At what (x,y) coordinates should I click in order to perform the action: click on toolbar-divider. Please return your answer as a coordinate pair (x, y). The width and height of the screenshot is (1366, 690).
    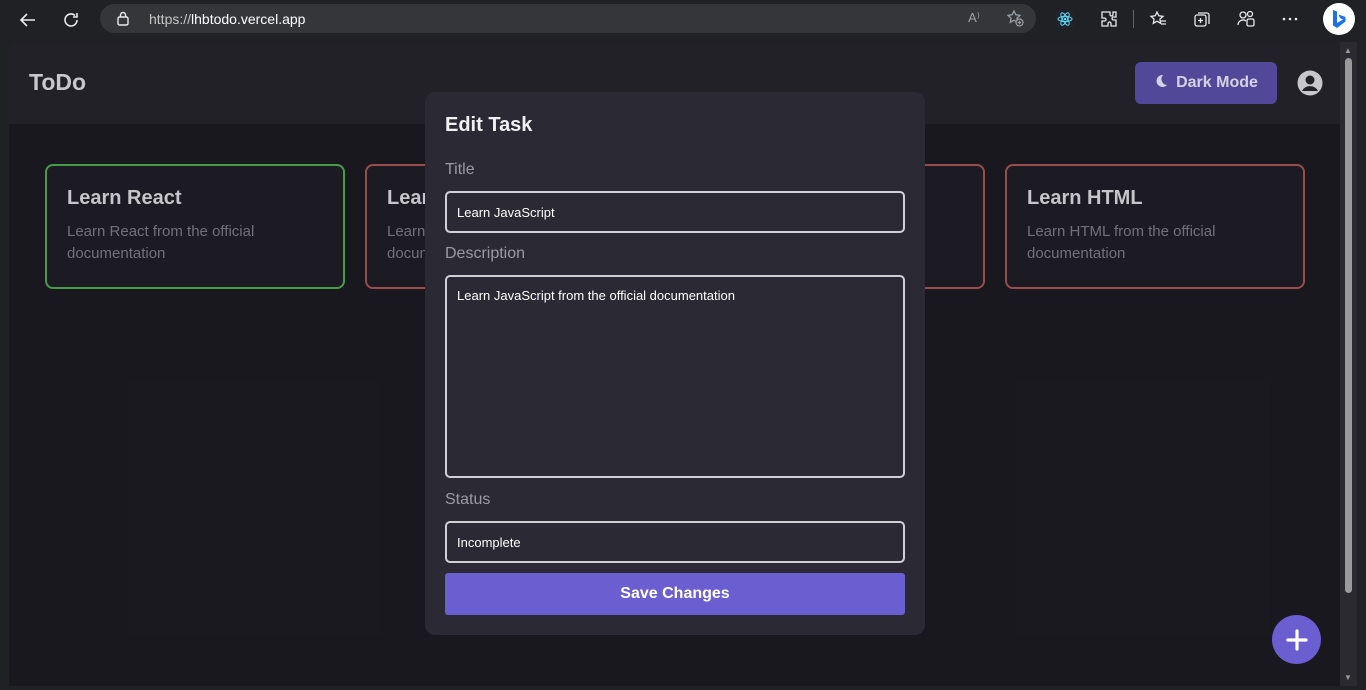
    Looking at the image, I should click on (1133, 19).